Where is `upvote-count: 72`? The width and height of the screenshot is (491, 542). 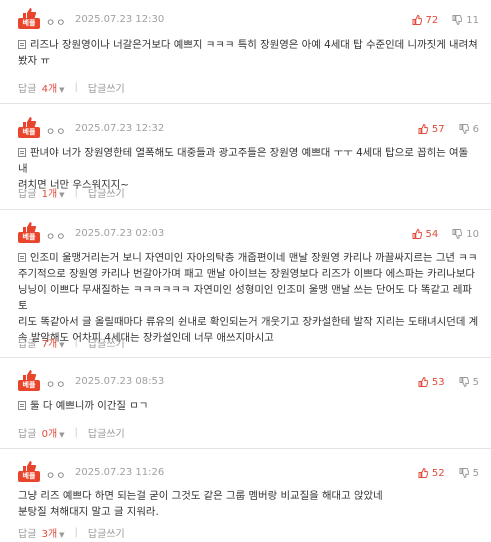
upvote-count: 72 is located at coordinates (432, 20).